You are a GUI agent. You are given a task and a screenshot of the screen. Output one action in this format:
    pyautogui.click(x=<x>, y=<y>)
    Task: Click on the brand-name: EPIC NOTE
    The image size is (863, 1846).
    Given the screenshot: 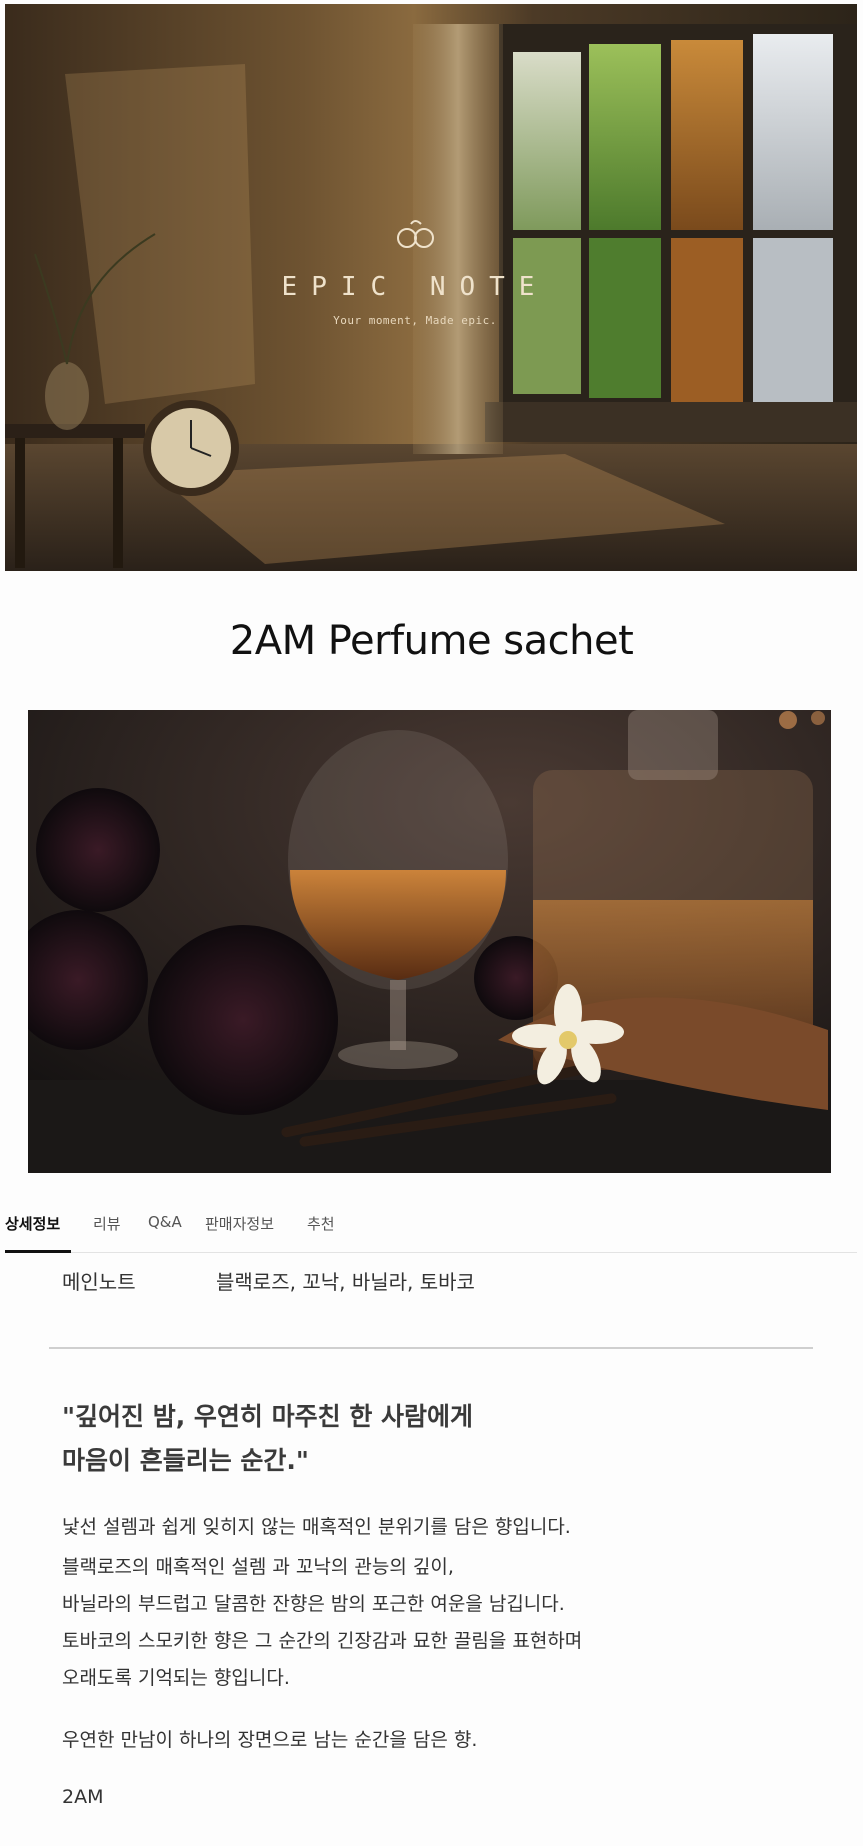 What is the action you would take?
    pyautogui.click(x=415, y=287)
    